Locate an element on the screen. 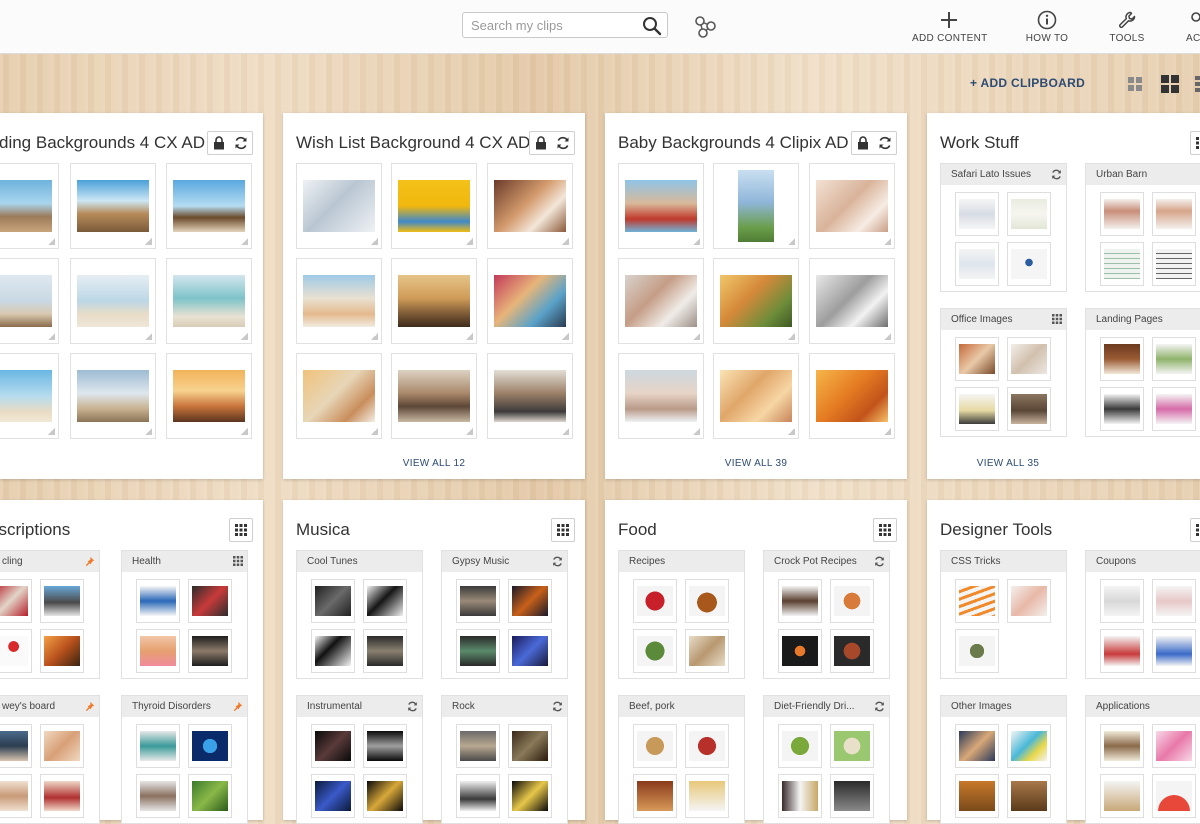 The width and height of the screenshot is (1200, 824). sub-board: Other Images is located at coordinates (1003, 759).